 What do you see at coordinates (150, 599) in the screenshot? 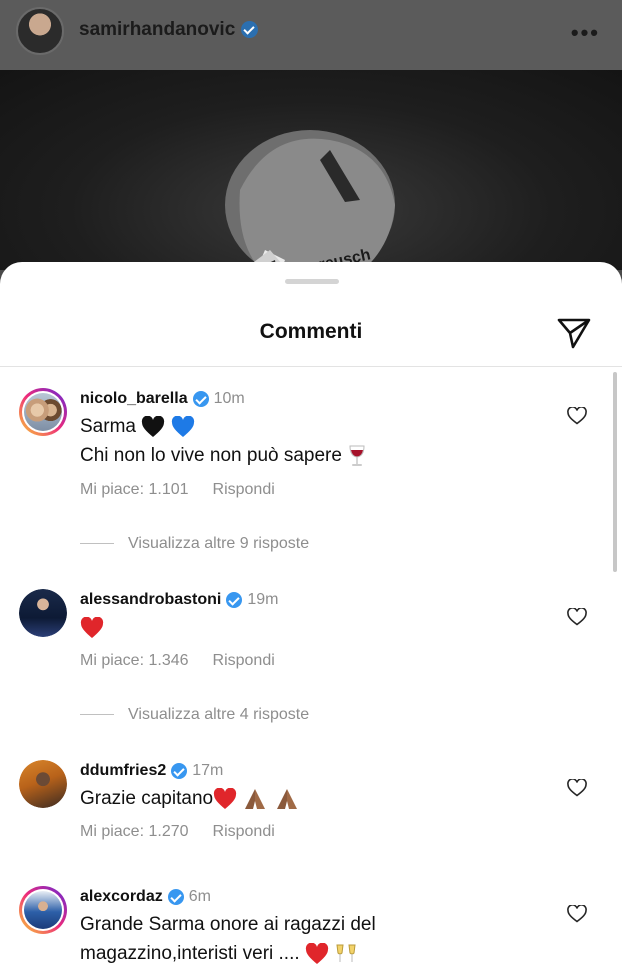
I see `comment-username: alessandrobastoni` at bounding box center [150, 599].